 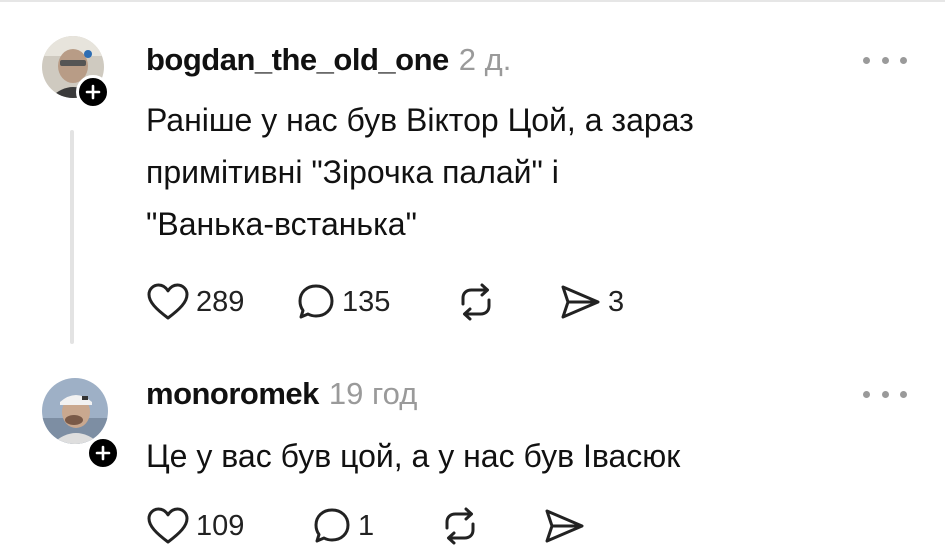 I want to click on avatar, so click(x=75, y=411).